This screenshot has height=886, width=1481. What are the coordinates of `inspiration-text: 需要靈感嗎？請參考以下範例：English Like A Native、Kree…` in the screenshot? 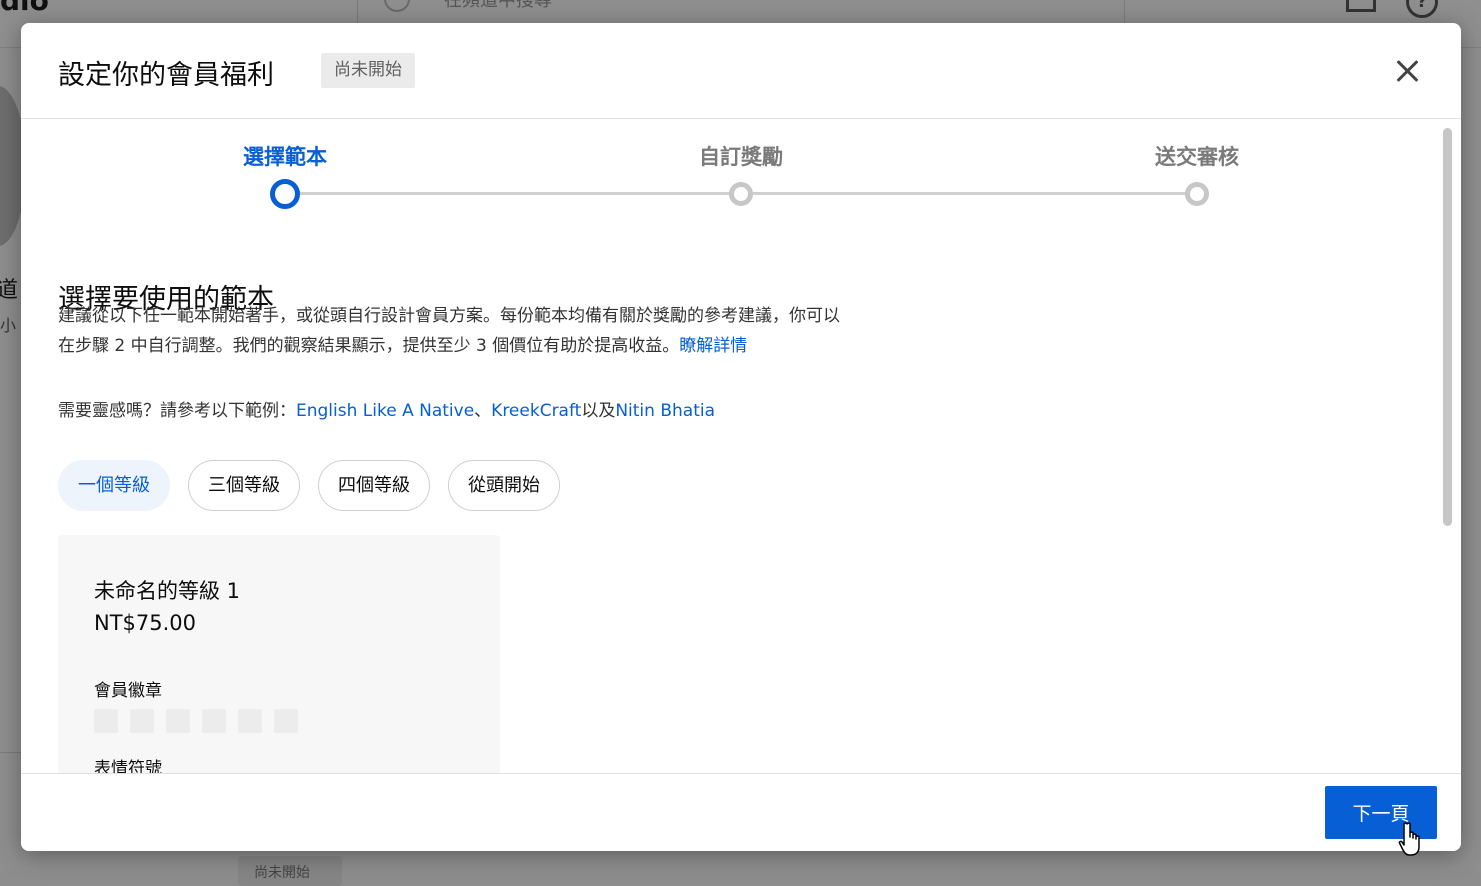 It's located at (386, 408).